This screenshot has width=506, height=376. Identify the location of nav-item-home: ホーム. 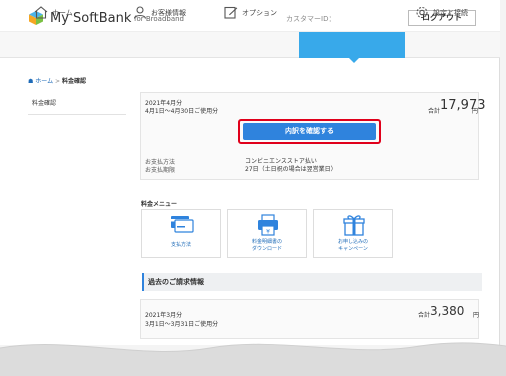
(69, 13).